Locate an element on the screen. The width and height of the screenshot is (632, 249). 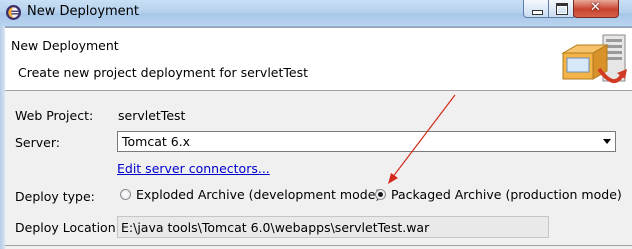
chevron-down-icon is located at coordinates (607, 141).